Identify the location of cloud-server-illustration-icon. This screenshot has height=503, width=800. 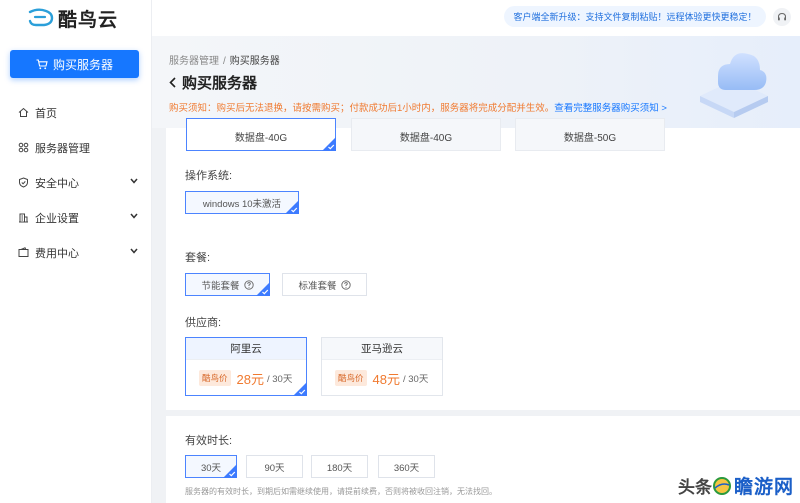
(734, 85).